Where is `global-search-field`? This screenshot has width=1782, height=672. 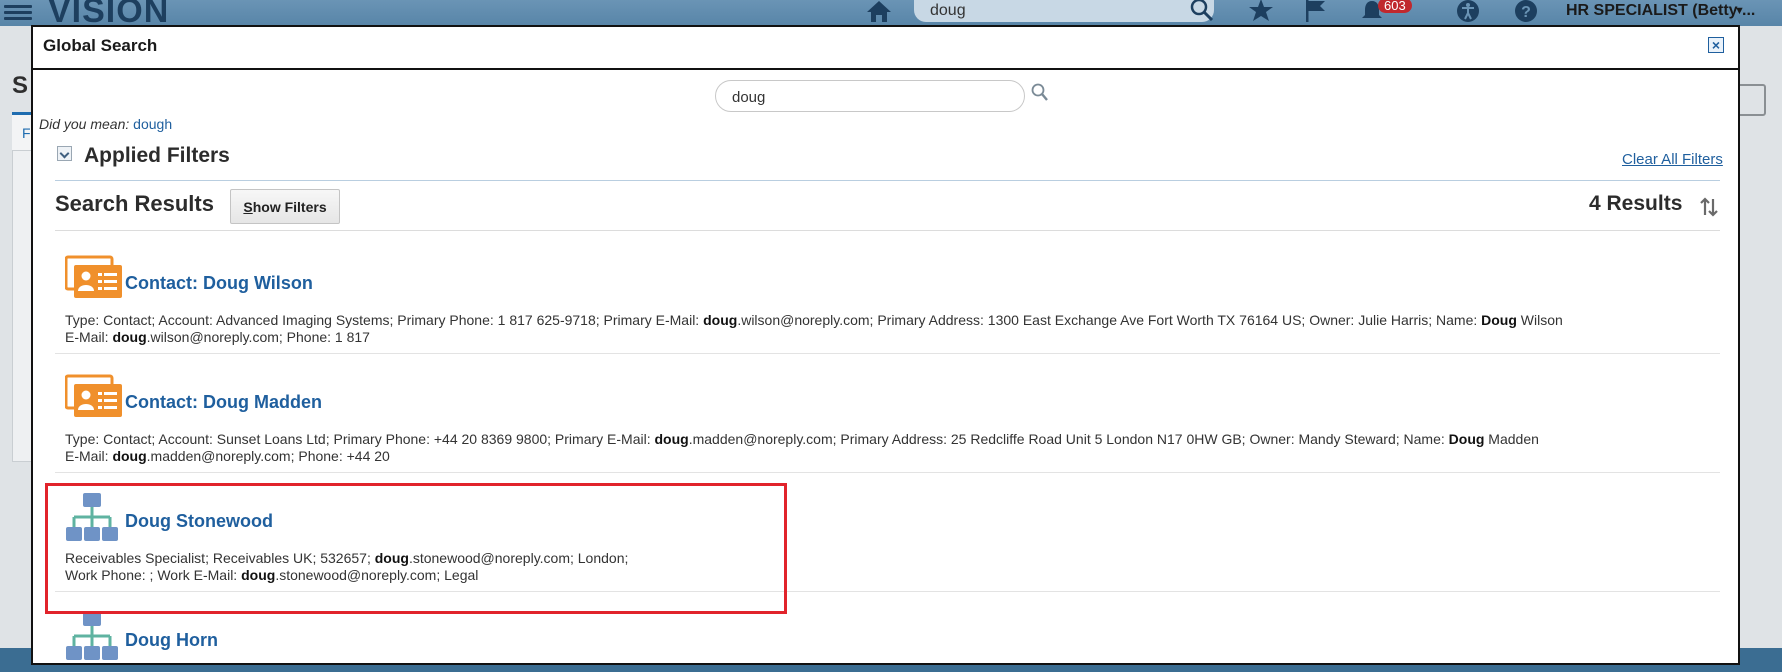
global-search-field is located at coordinates (870, 96).